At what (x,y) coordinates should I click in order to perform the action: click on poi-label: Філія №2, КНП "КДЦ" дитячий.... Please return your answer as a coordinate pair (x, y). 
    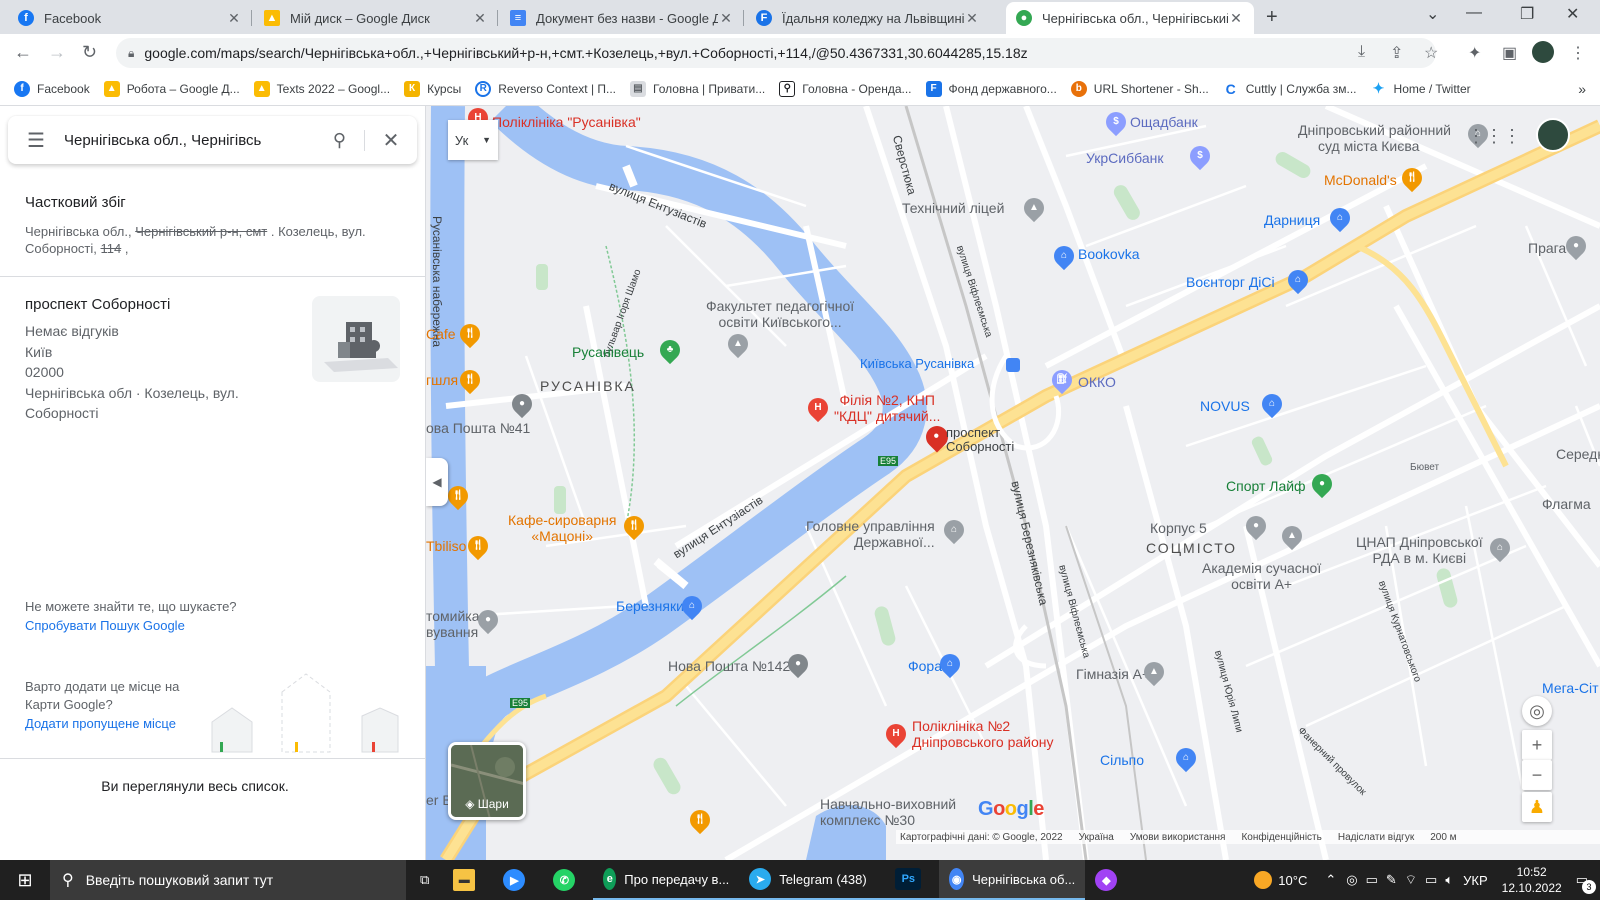
    Looking at the image, I should click on (887, 408).